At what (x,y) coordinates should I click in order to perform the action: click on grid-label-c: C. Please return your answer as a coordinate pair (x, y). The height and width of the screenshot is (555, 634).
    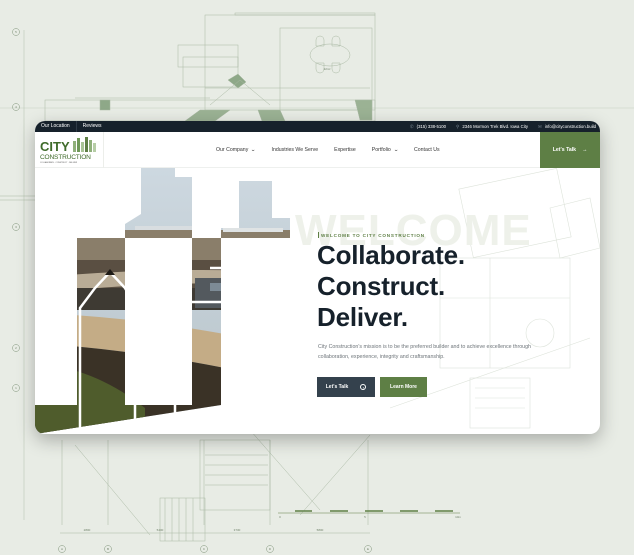
    Looking at the image, I should click on (204, 549).